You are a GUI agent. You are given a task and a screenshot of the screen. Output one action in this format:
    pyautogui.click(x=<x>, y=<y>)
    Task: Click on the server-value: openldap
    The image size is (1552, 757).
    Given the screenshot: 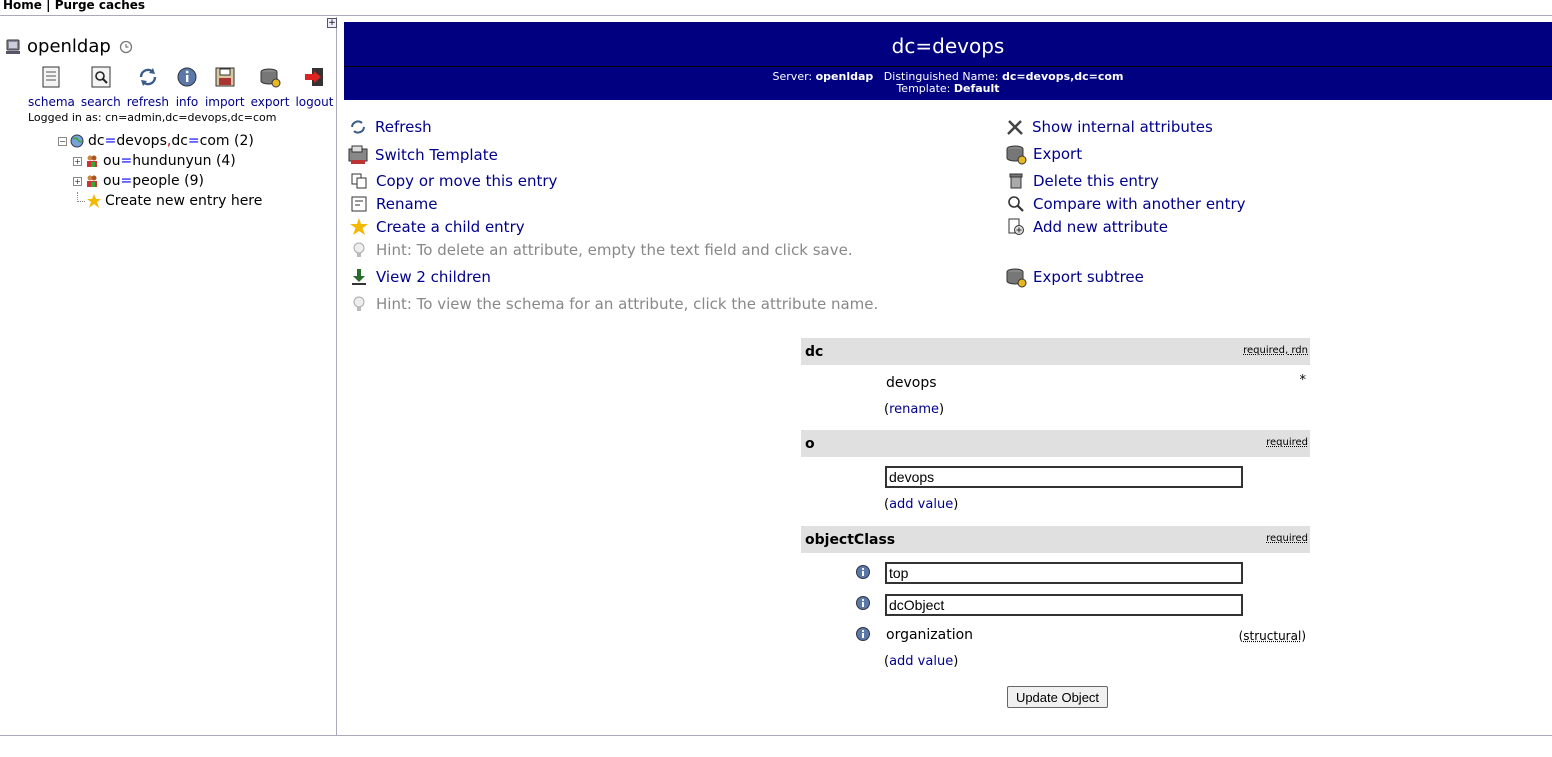 What is the action you would take?
    pyautogui.click(x=844, y=76)
    